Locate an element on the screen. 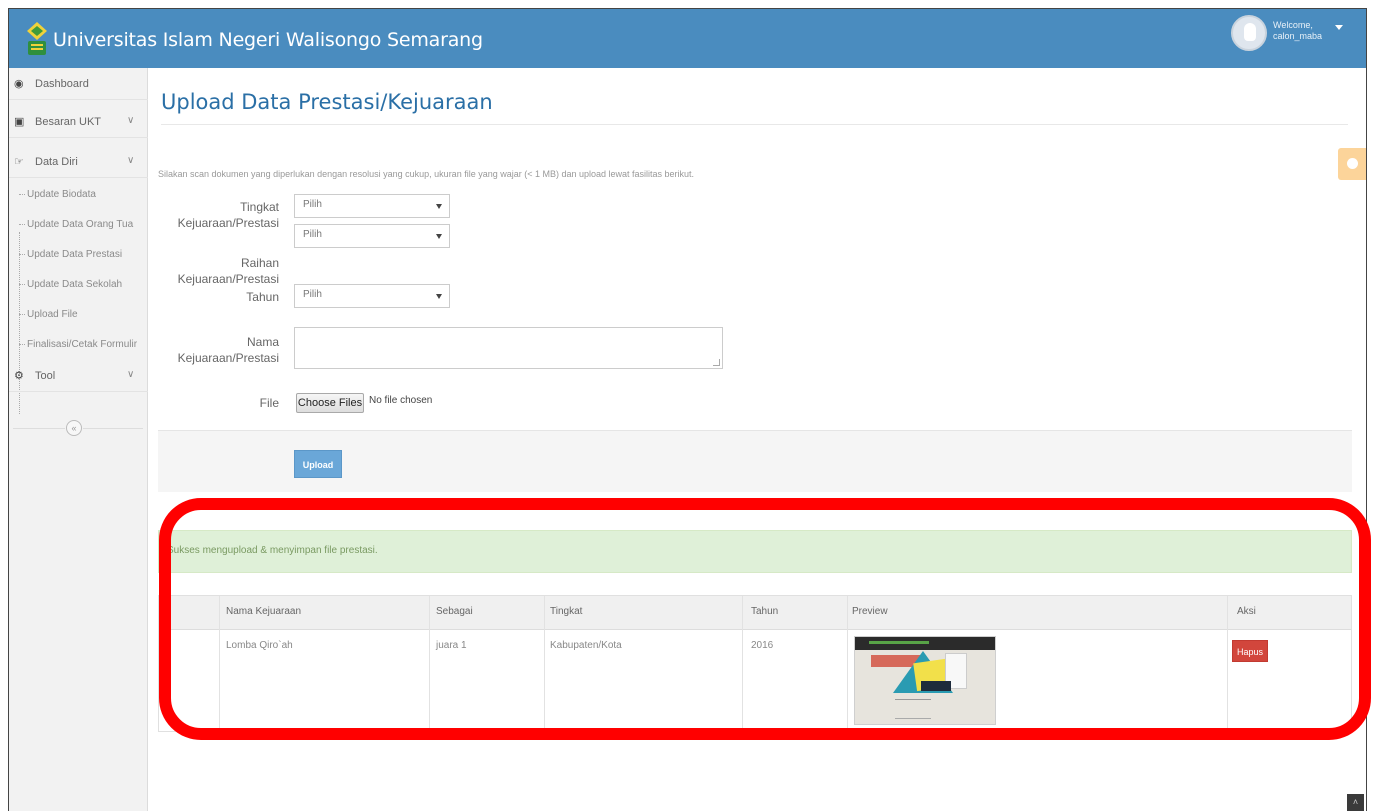 The image size is (1373, 811). welcome-text: Welcome, calon_maba is located at coordinates (1297, 31).